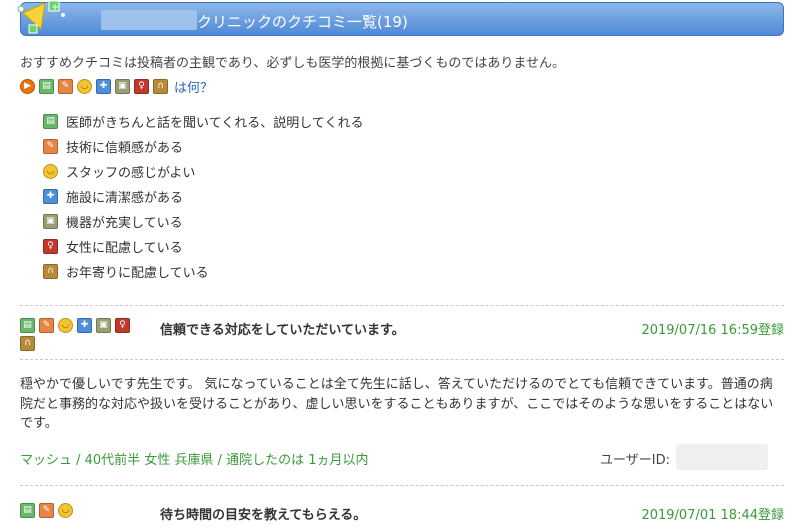  I want to click on clinic-name-redacted, so click(149, 20).